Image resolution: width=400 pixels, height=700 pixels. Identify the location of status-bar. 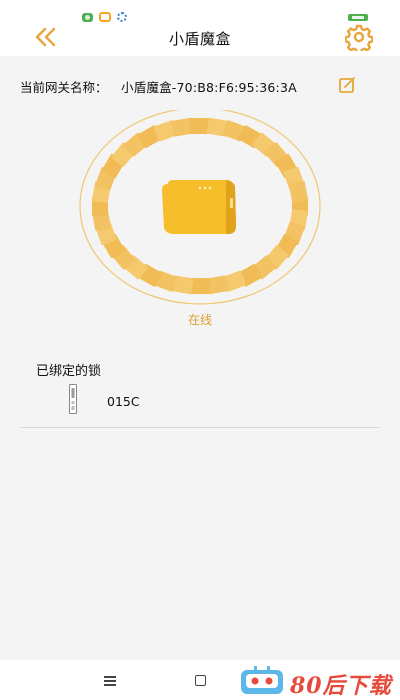
(200, 12).